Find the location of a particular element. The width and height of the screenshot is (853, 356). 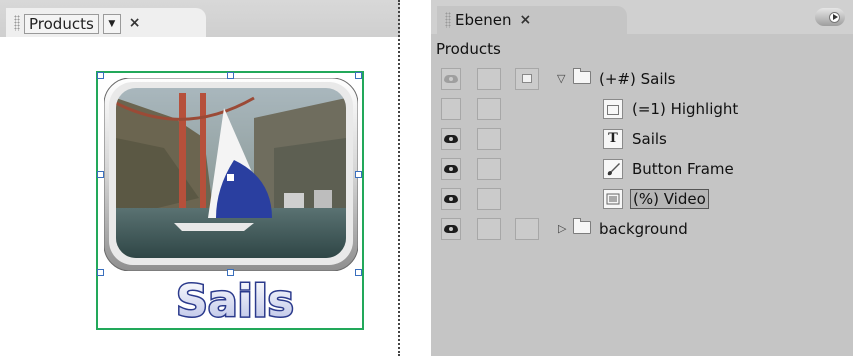

resize-handle-br is located at coordinates (358, 272).